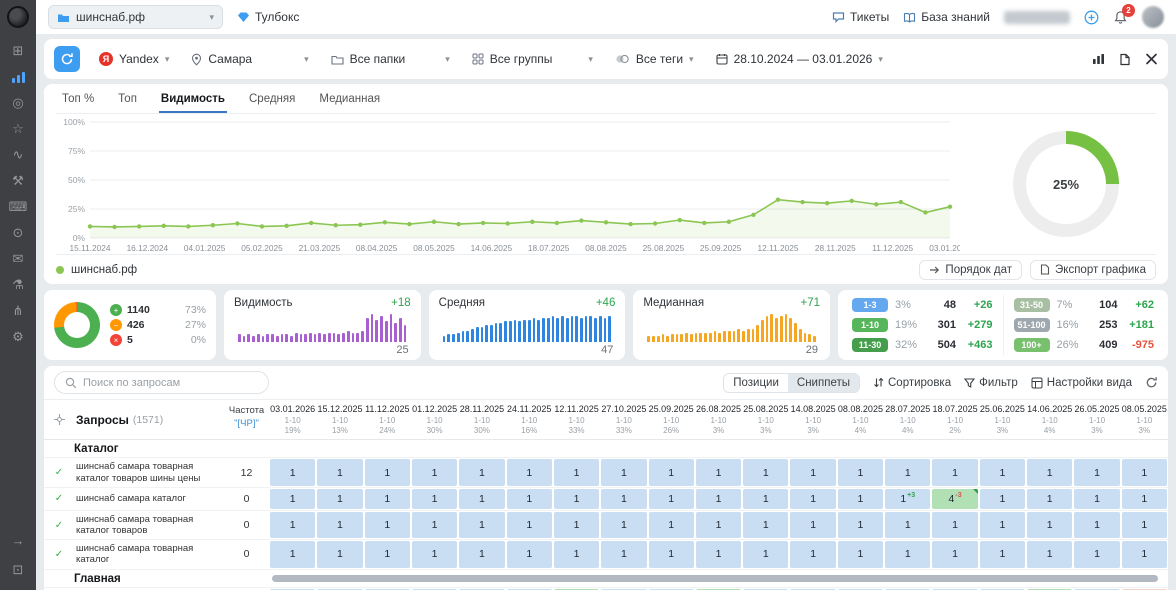 The width and height of the screenshot is (1176, 590). I want to click on sidebar-item-collapse: →, so click(18, 540).